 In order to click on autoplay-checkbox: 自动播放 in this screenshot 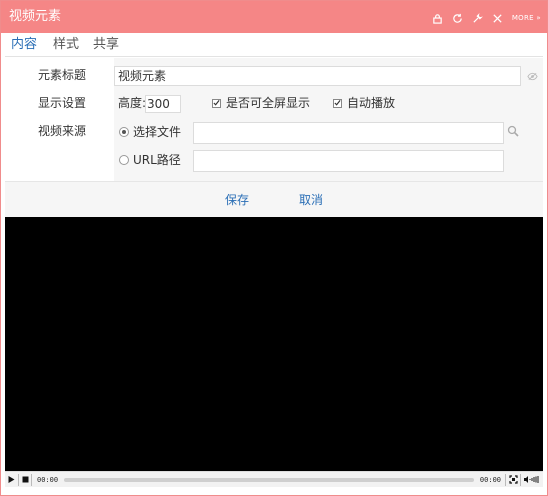, I will do `click(364, 103)`.